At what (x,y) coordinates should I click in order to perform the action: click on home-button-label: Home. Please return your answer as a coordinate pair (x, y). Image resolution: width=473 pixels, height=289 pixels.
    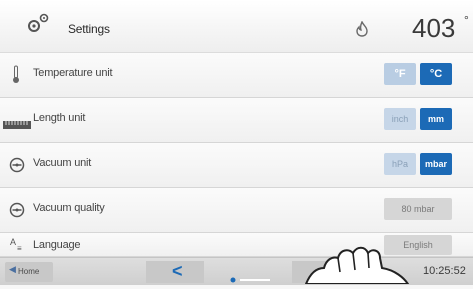
    Looking at the image, I should click on (29, 271).